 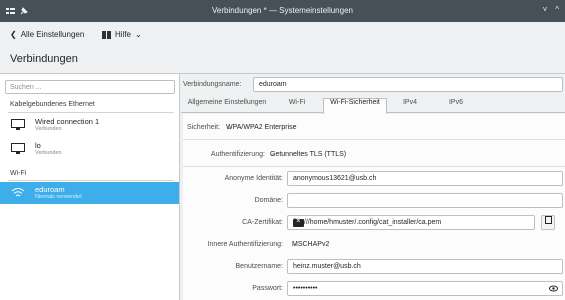 I want to click on open-file-button, so click(x=548, y=222).